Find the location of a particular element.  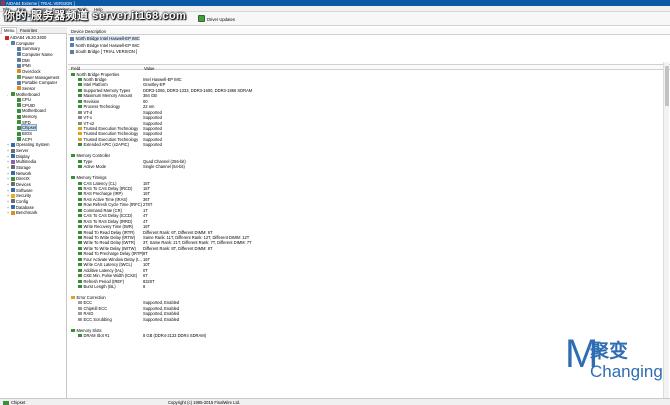

tree-item-label: Software is located at coordinates (24, 190).